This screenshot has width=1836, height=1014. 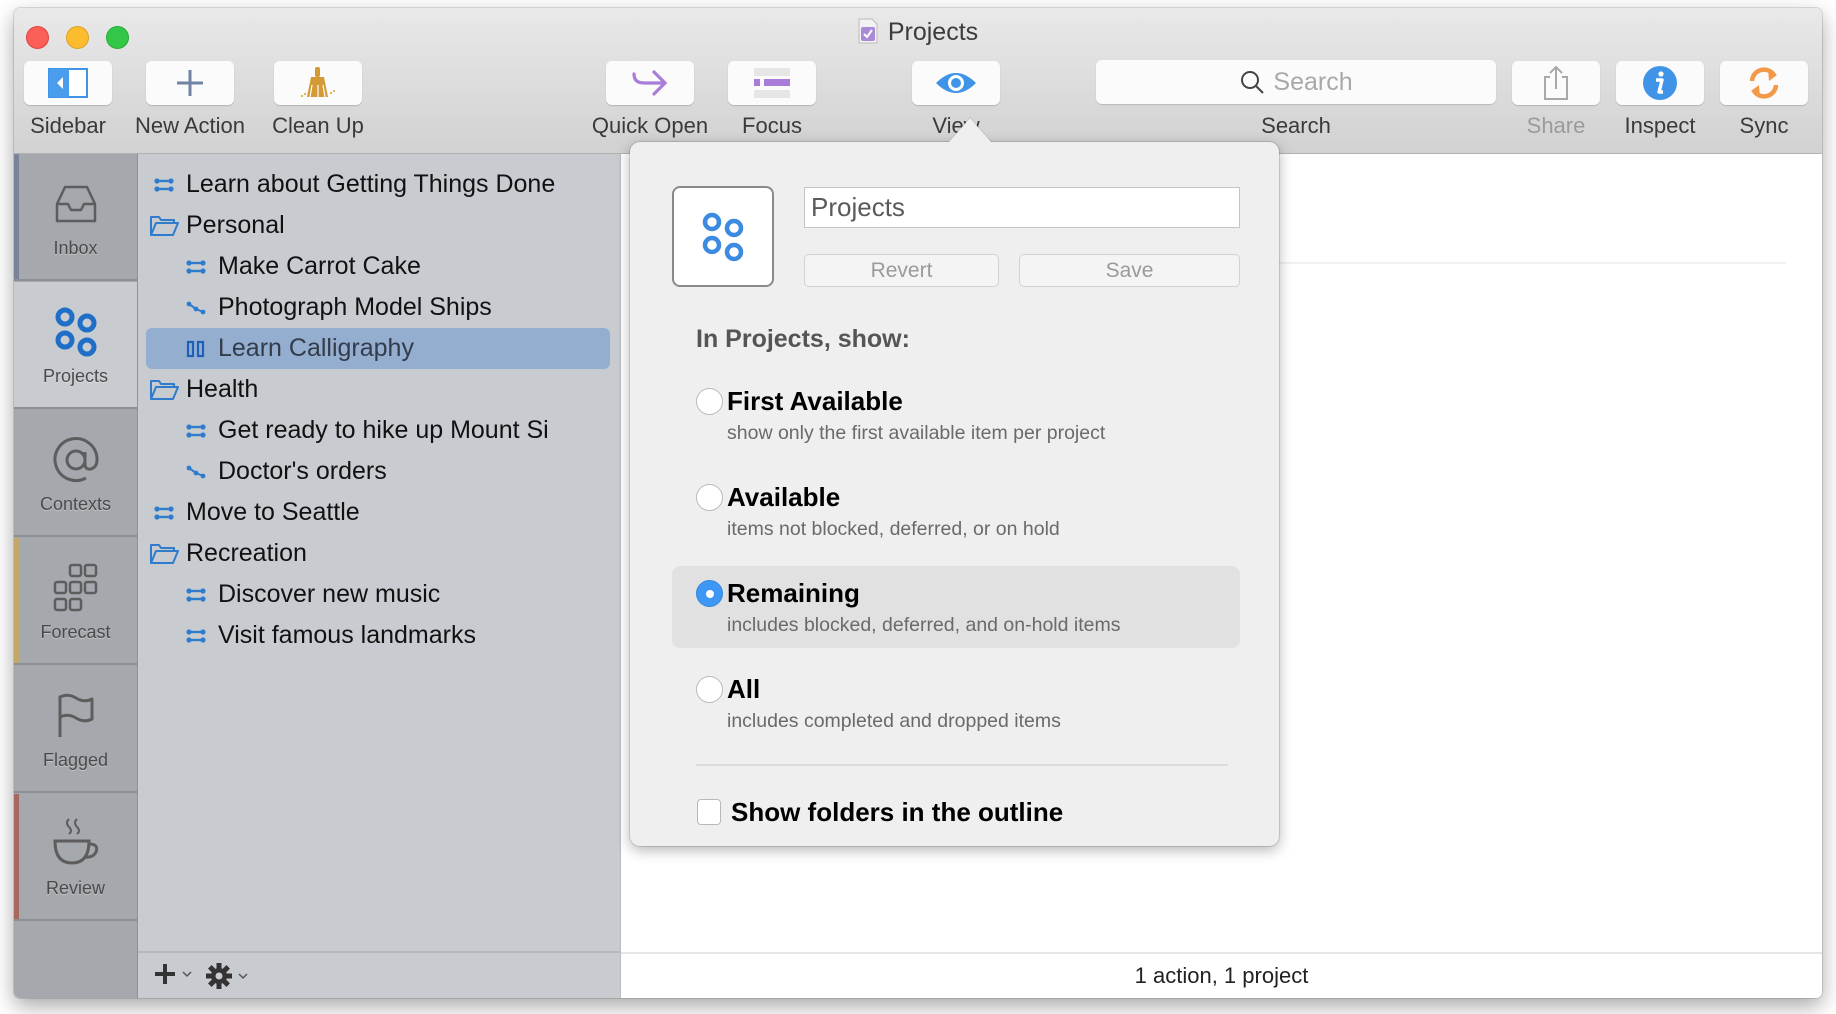 I want to click on sync-label: Sync, so click(x=1764, y=125).